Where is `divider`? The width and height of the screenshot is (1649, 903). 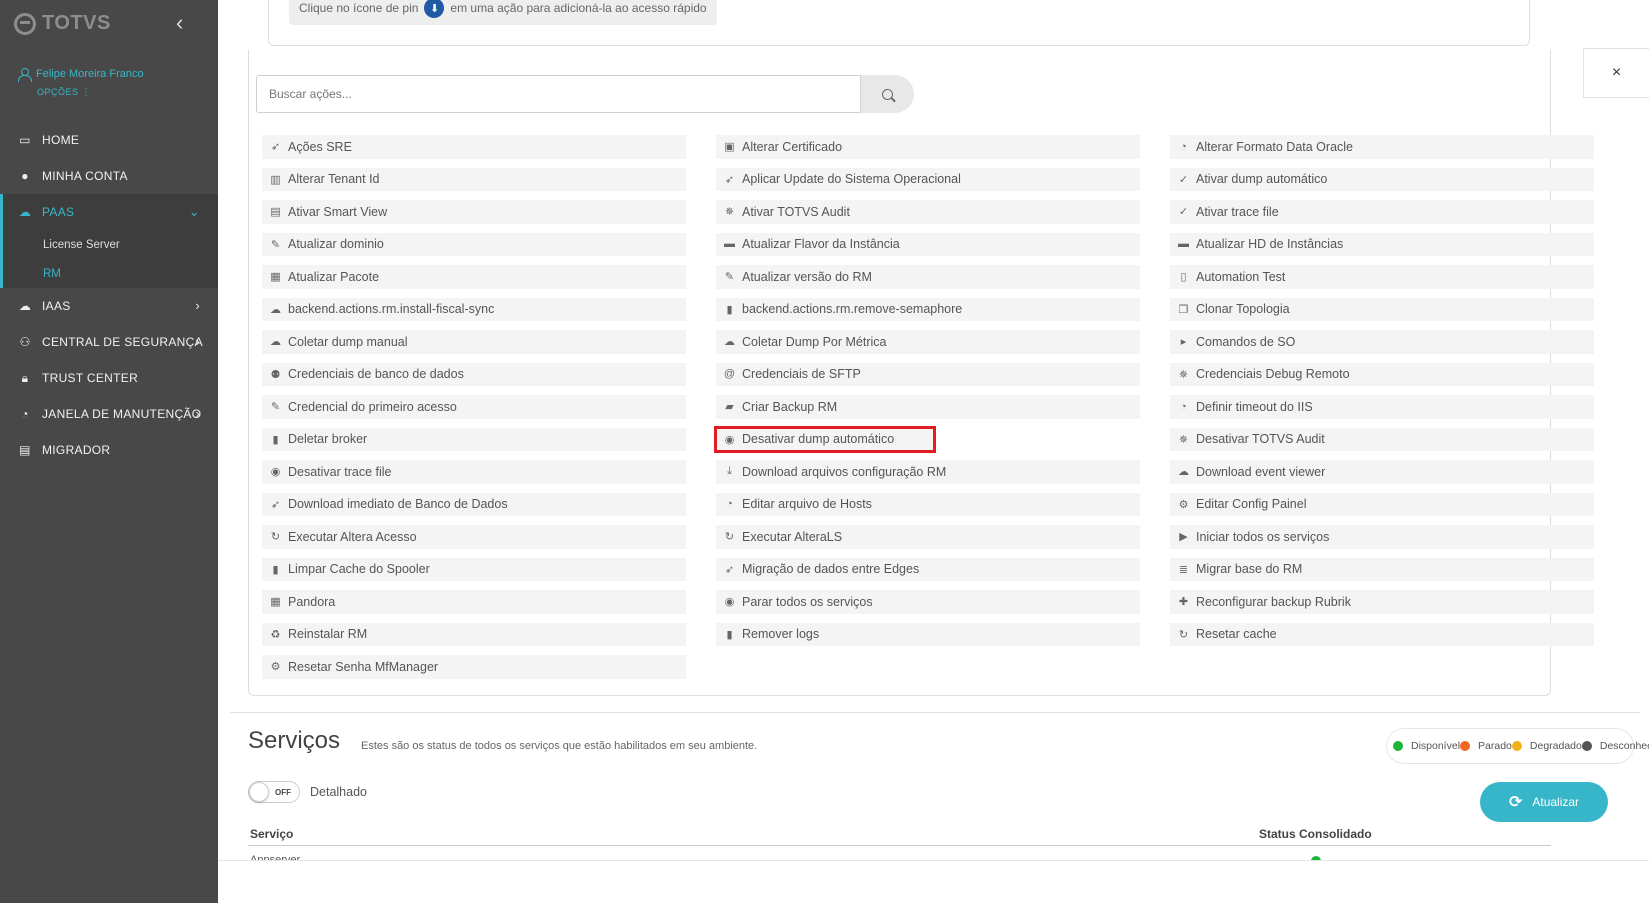 divider is located at coordinates (935, 712).